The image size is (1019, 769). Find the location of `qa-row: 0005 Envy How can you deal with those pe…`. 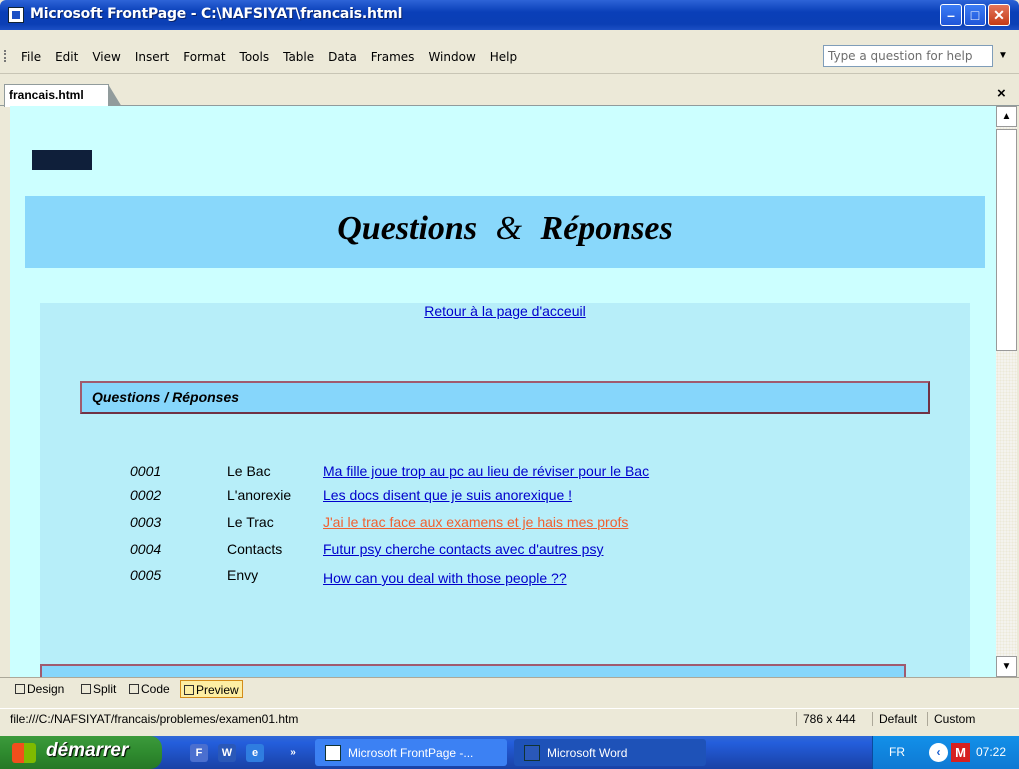

qa-row: 0005 Envy How can you deal with those pe… is located at coordinates (480, 577).